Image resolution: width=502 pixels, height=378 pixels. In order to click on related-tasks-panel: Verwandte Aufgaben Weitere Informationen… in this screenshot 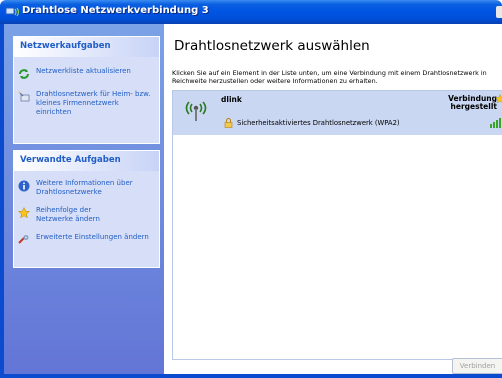, I will do `click(86, 209)`.